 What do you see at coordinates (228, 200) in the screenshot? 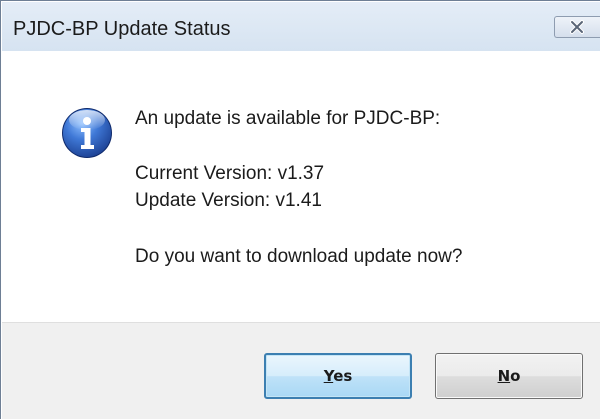
I see `update-version-text: Update Version: v1.41` at bounding box center [228, 200].